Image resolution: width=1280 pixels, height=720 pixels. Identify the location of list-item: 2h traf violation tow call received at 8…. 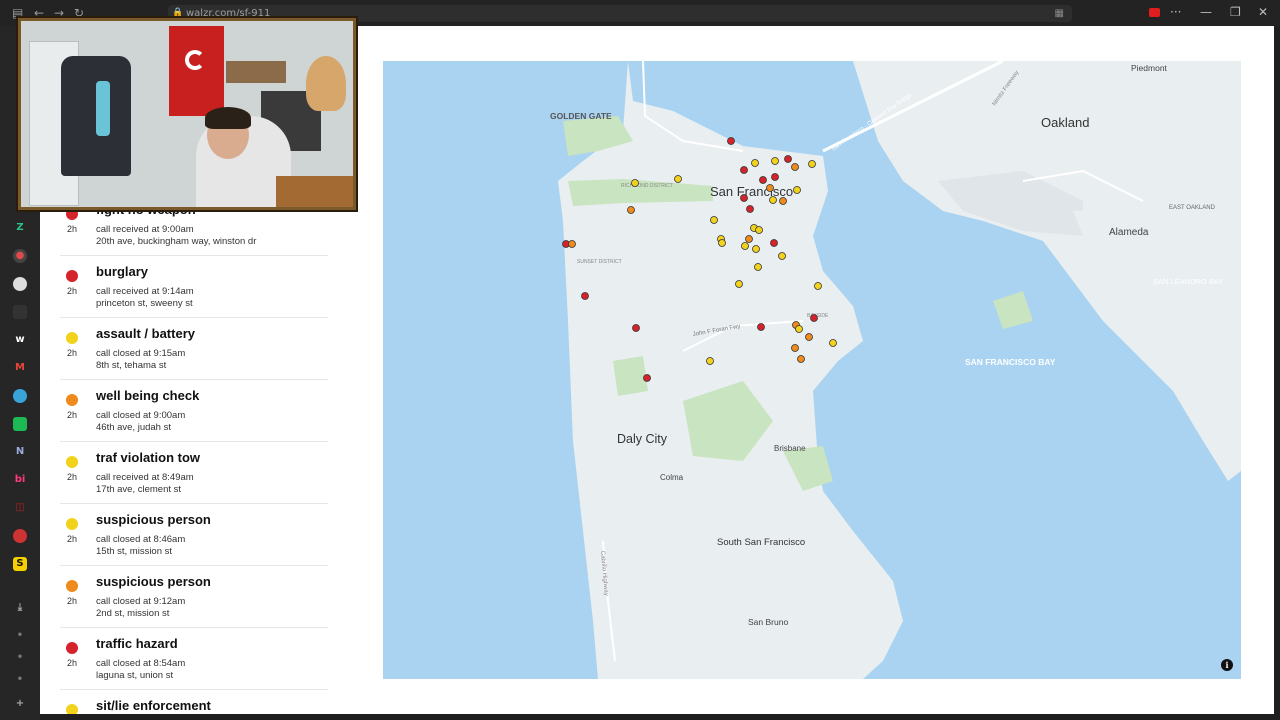
(194, 473).